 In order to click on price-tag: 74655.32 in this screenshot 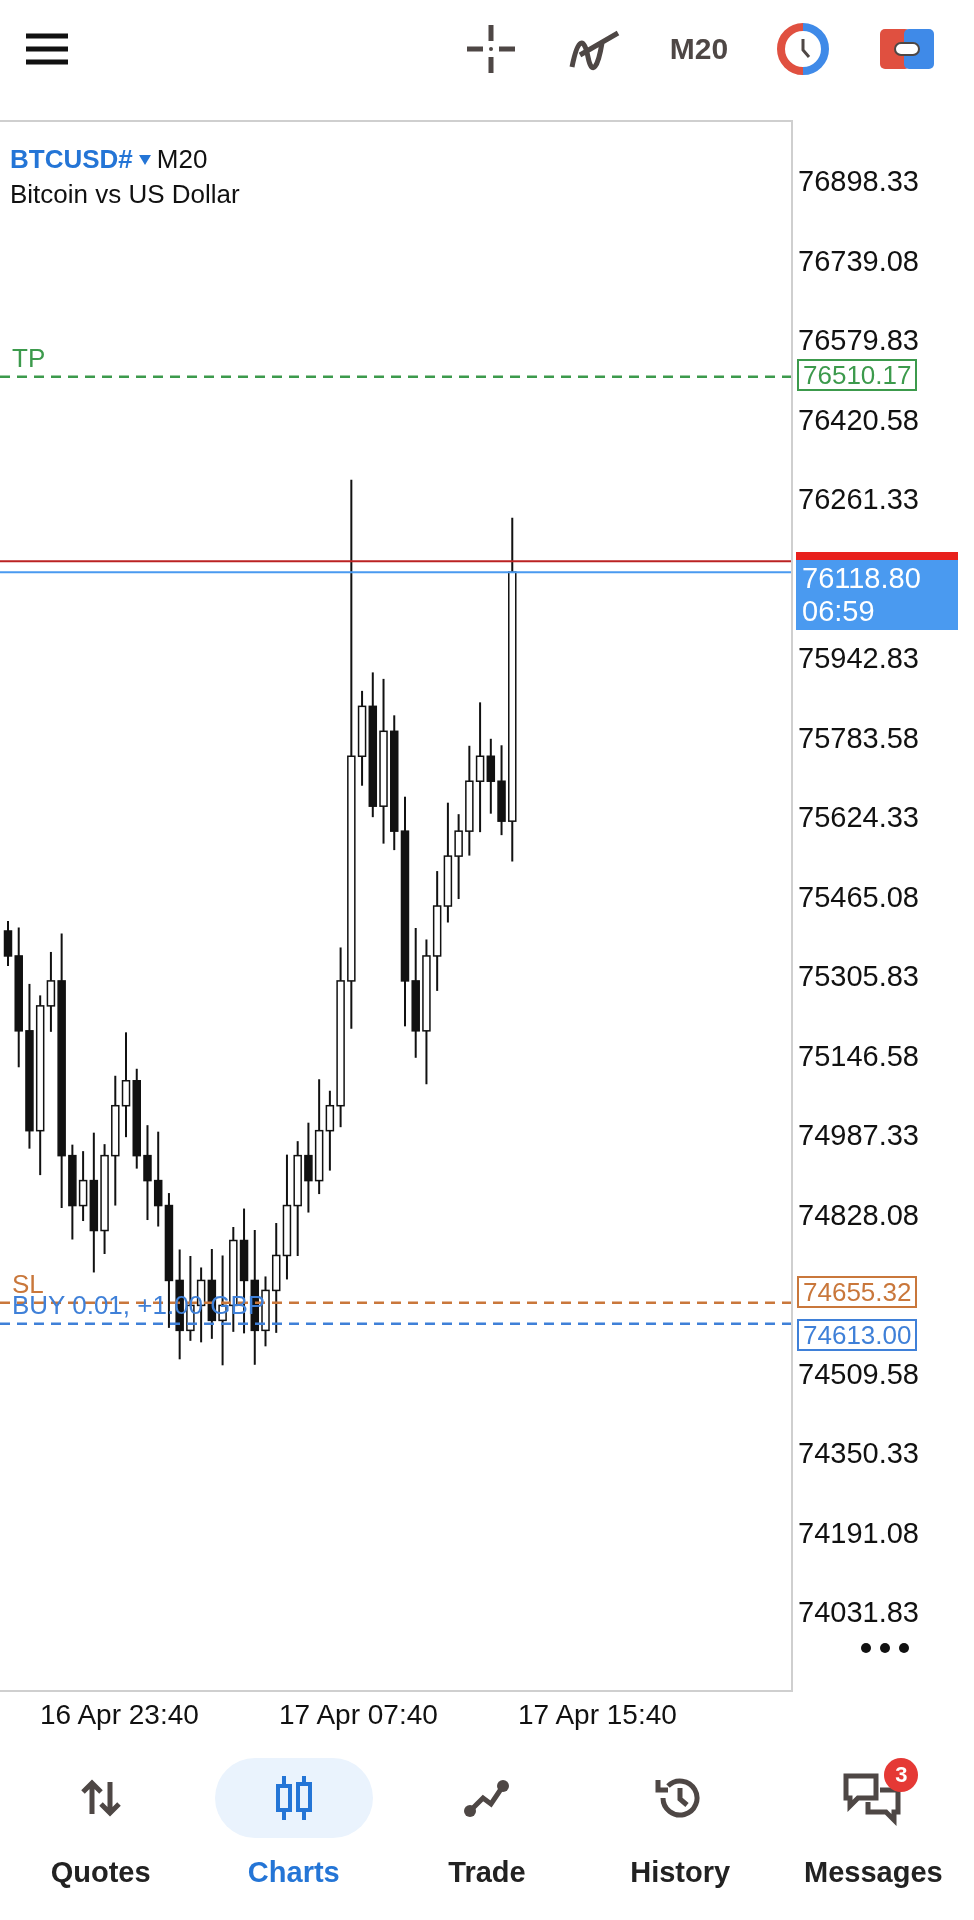, I will do `click(857, 1291)`.